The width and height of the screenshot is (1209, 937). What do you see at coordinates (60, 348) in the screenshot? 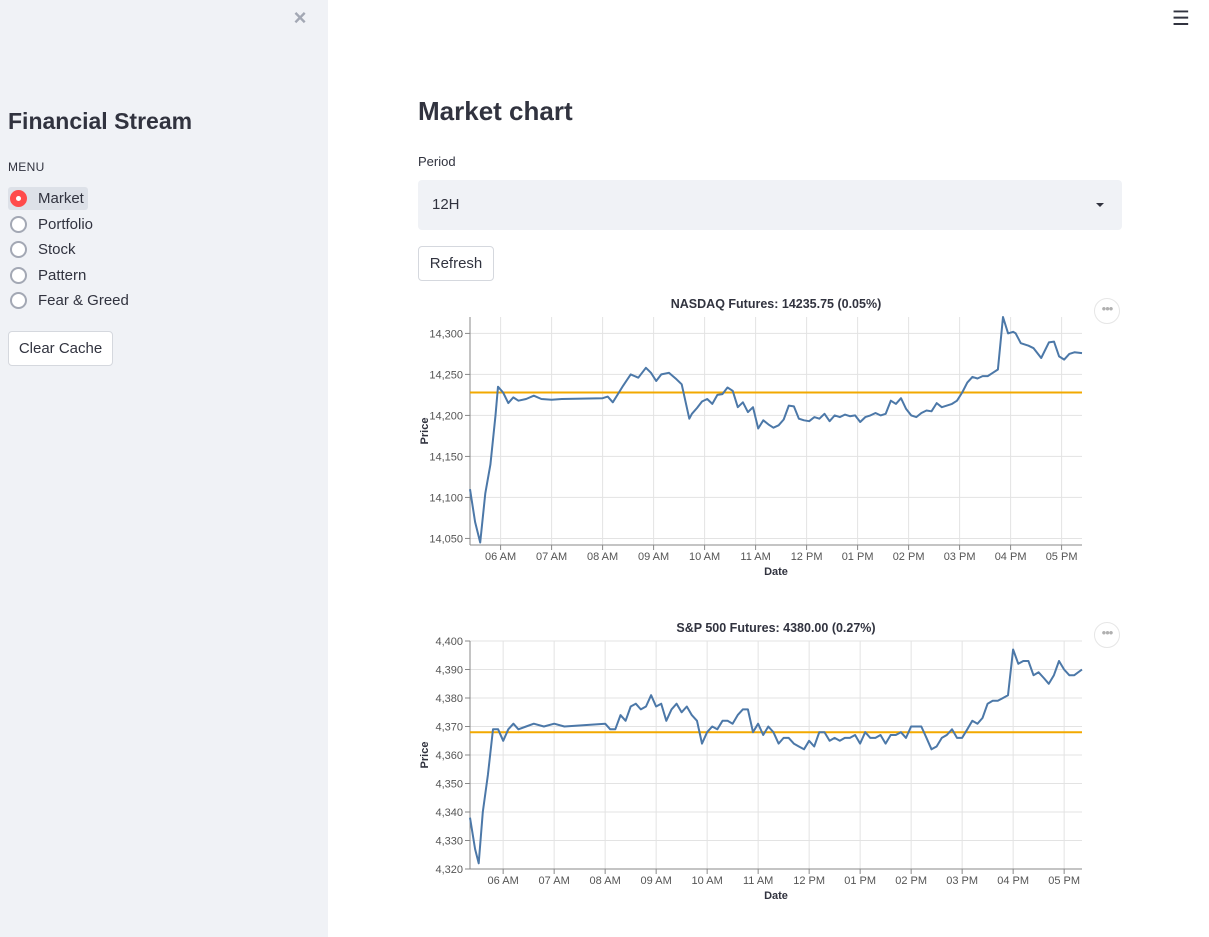
I see `clear-cache-button: Clear Cache` at bounding box center [60, 348].